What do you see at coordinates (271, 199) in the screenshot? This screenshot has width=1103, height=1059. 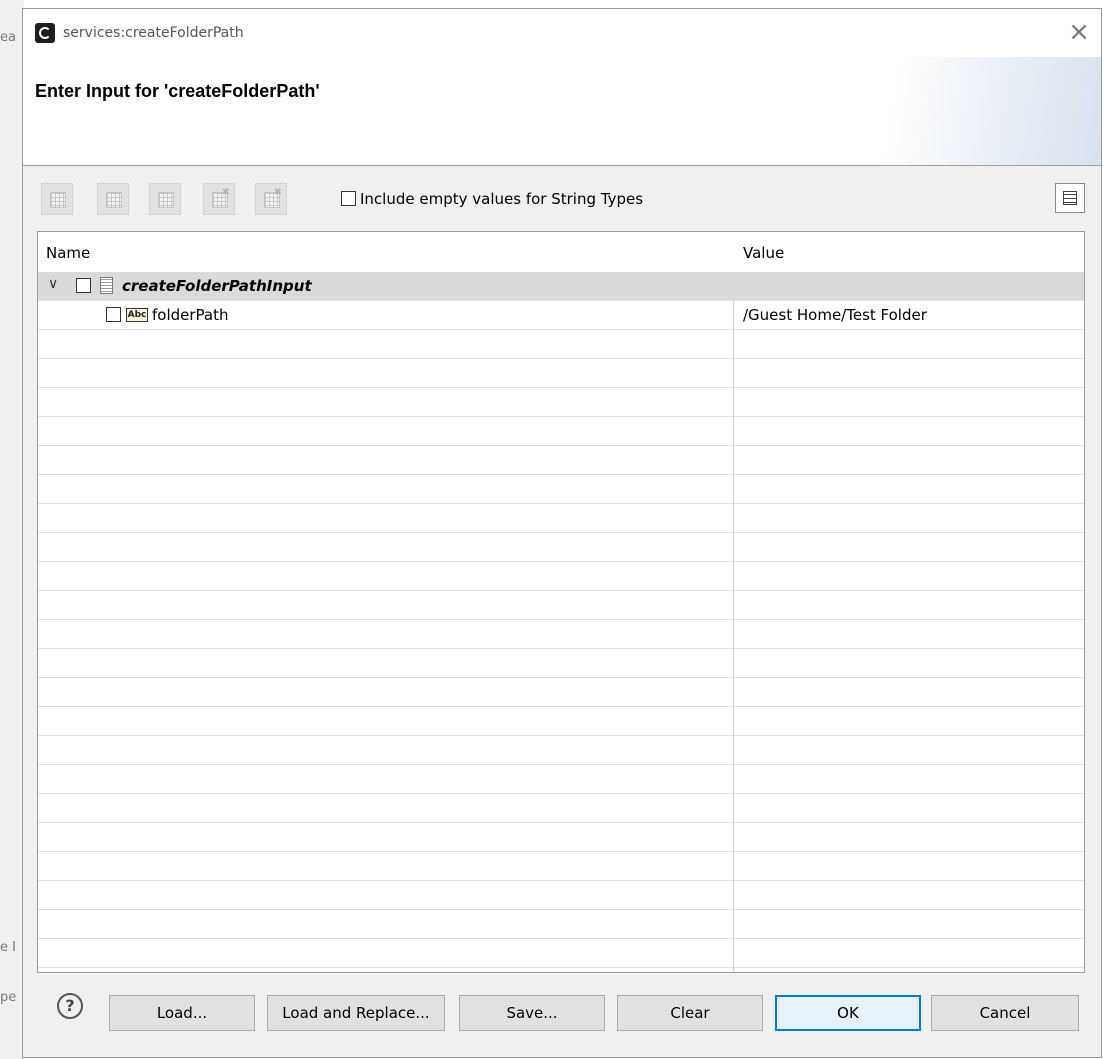 I see `remove-column-button: ✖` at bounding box center [271, 199].